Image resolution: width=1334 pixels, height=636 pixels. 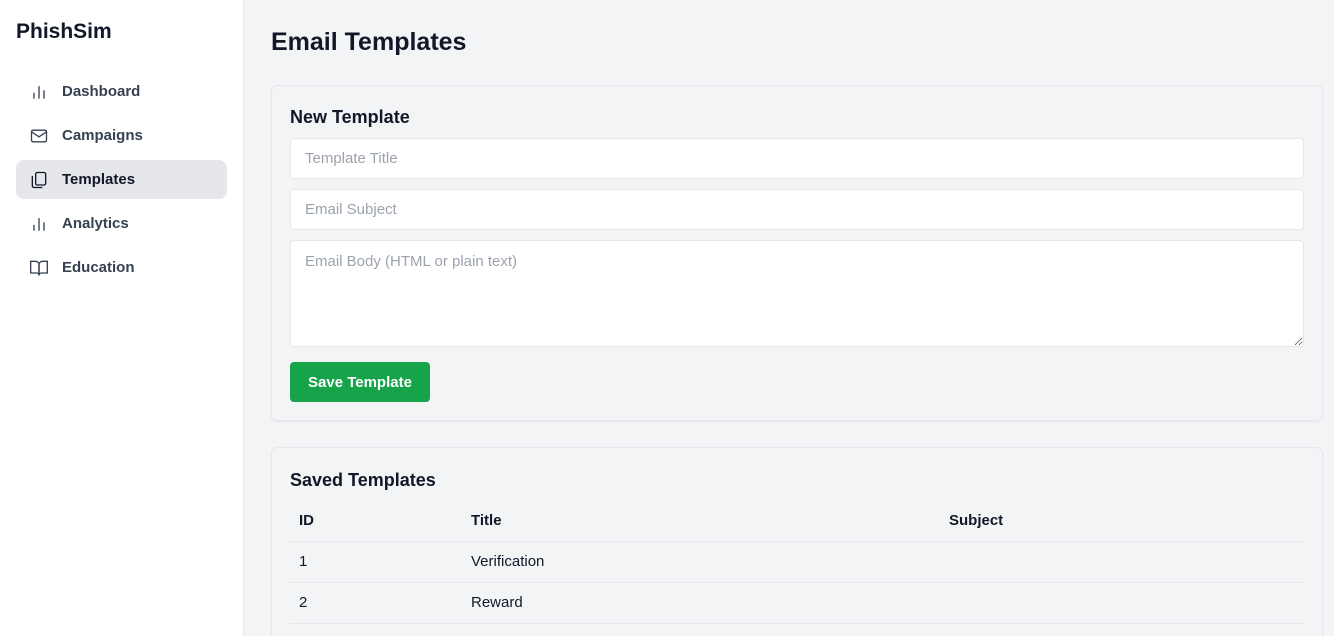 I want to click on cell-id: 2, so click(x=376, y=603).